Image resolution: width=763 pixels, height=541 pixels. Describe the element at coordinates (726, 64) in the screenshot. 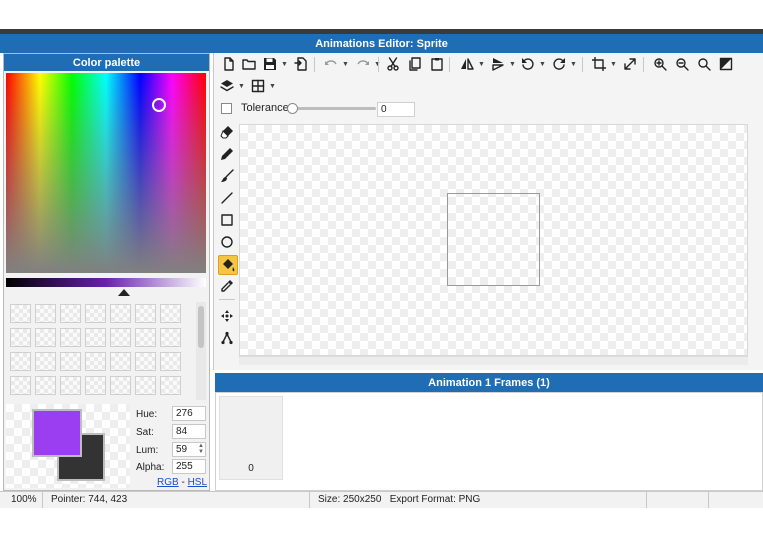

I see `invert-icon` at that location.